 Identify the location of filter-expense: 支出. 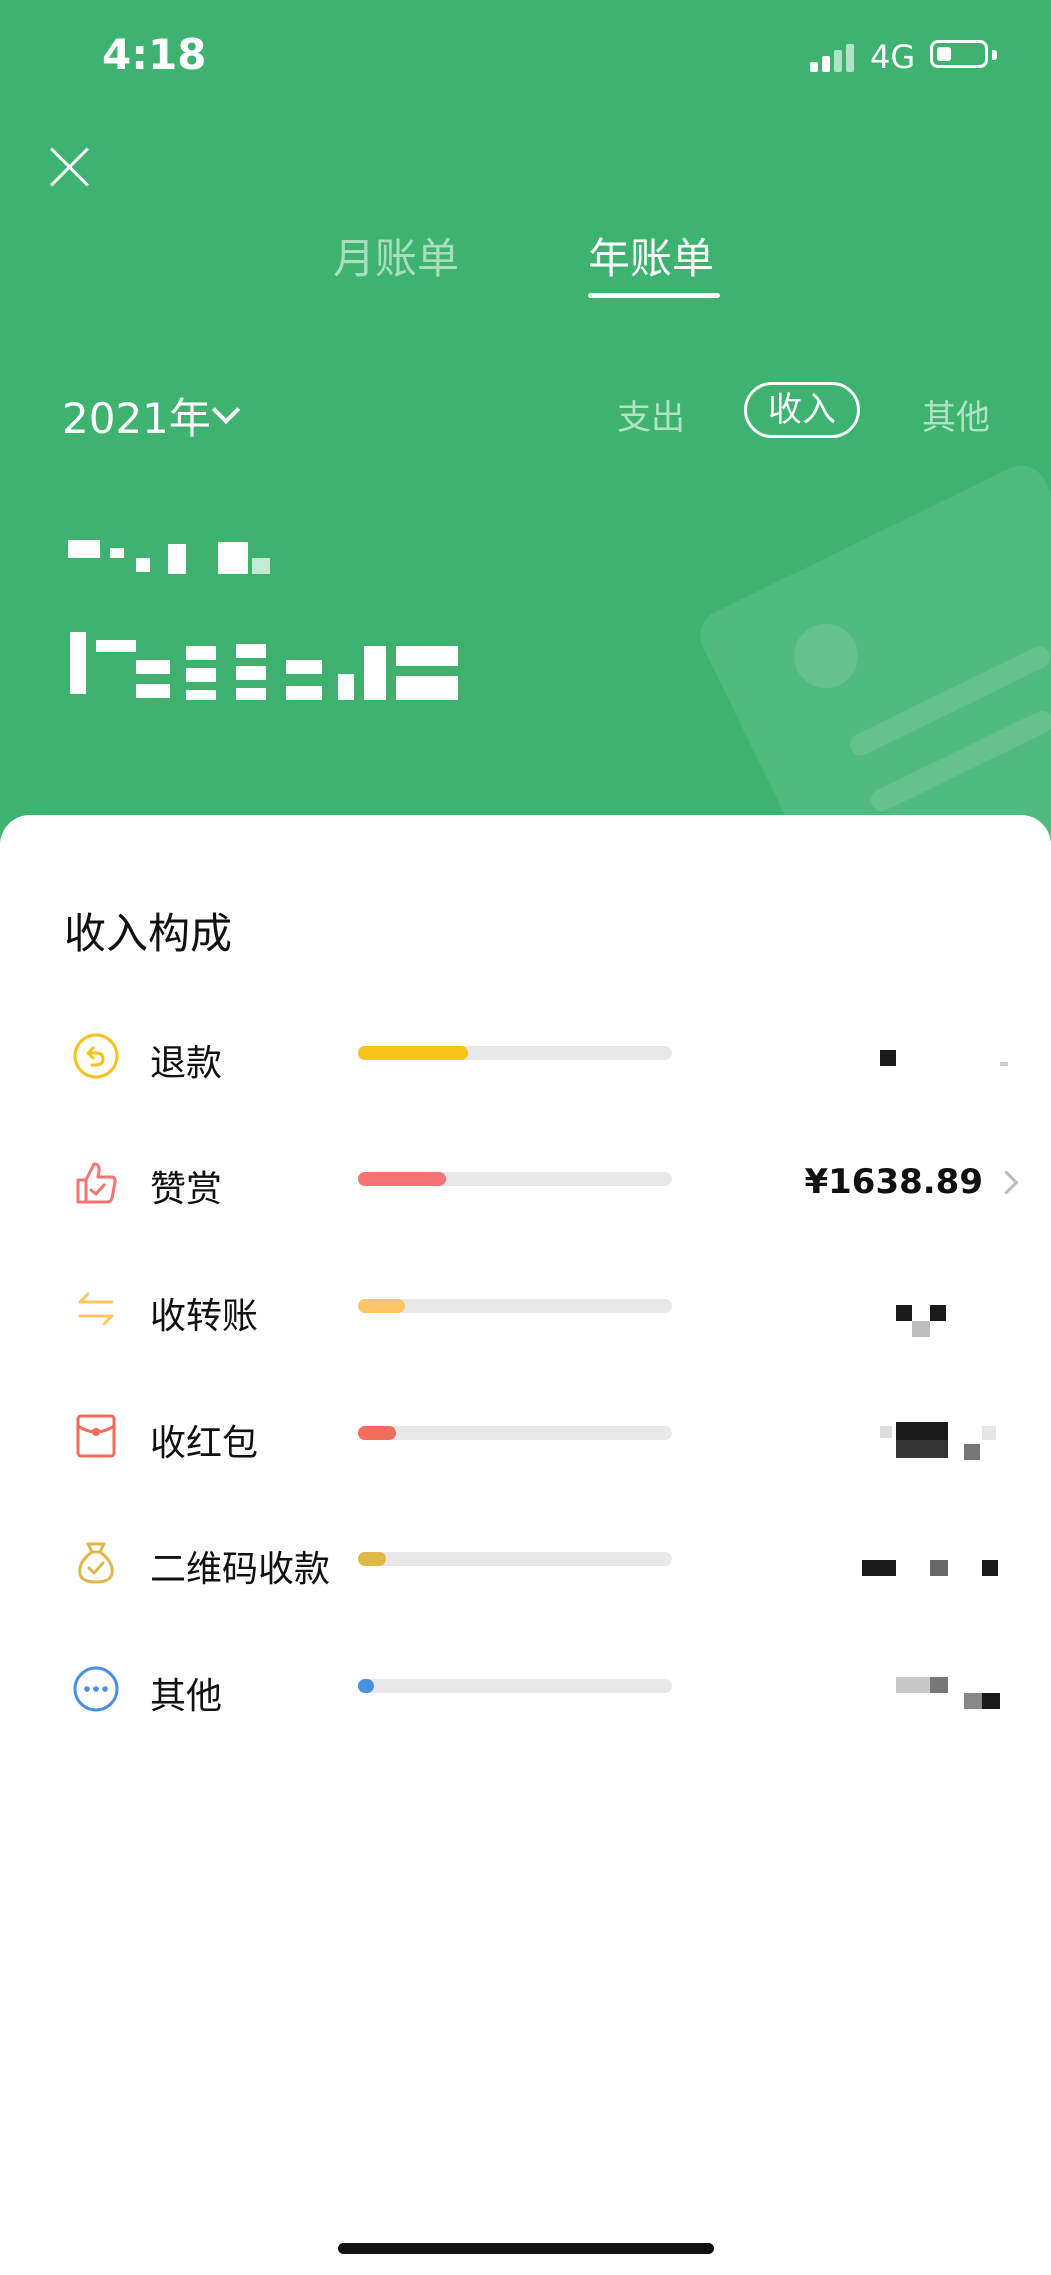
(651, 414).